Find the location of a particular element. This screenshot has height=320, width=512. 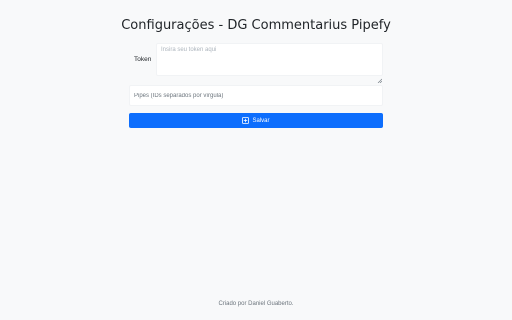

token-label: Token is located at coordinates (143, 59).